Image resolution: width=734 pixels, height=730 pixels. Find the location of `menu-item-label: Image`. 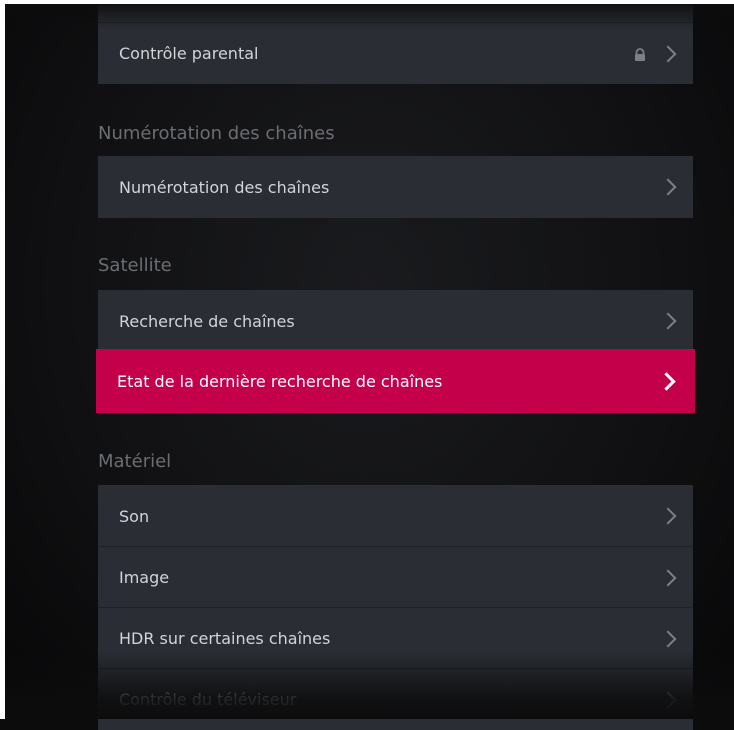

menu-item-label: Image is located at coordinates (144, 577).